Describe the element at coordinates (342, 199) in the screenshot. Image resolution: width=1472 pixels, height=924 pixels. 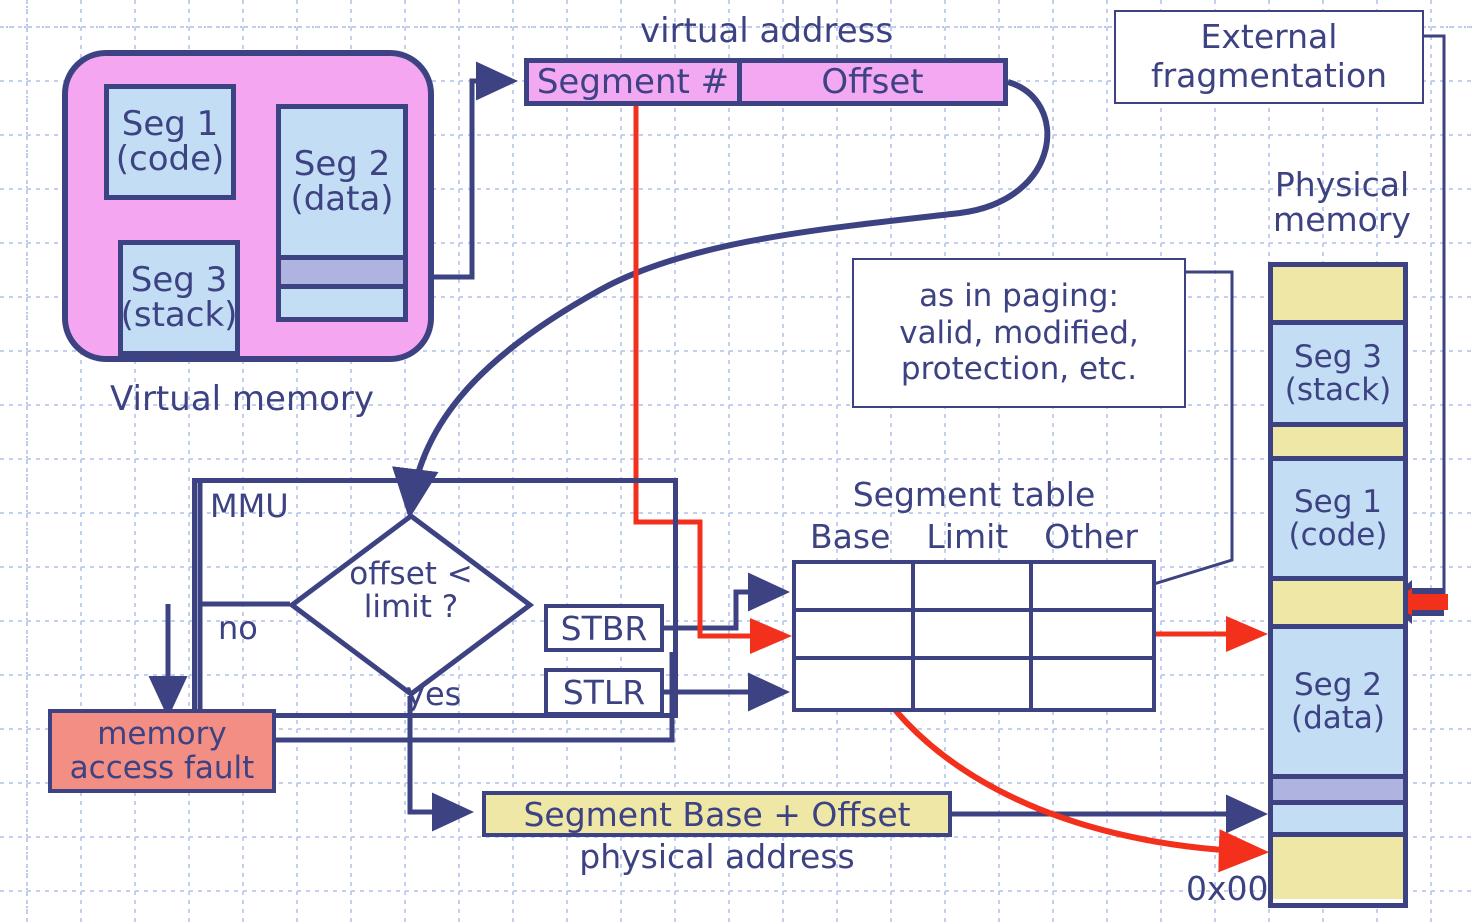
I see `virtual-seg2-kind: (data)` at that location.